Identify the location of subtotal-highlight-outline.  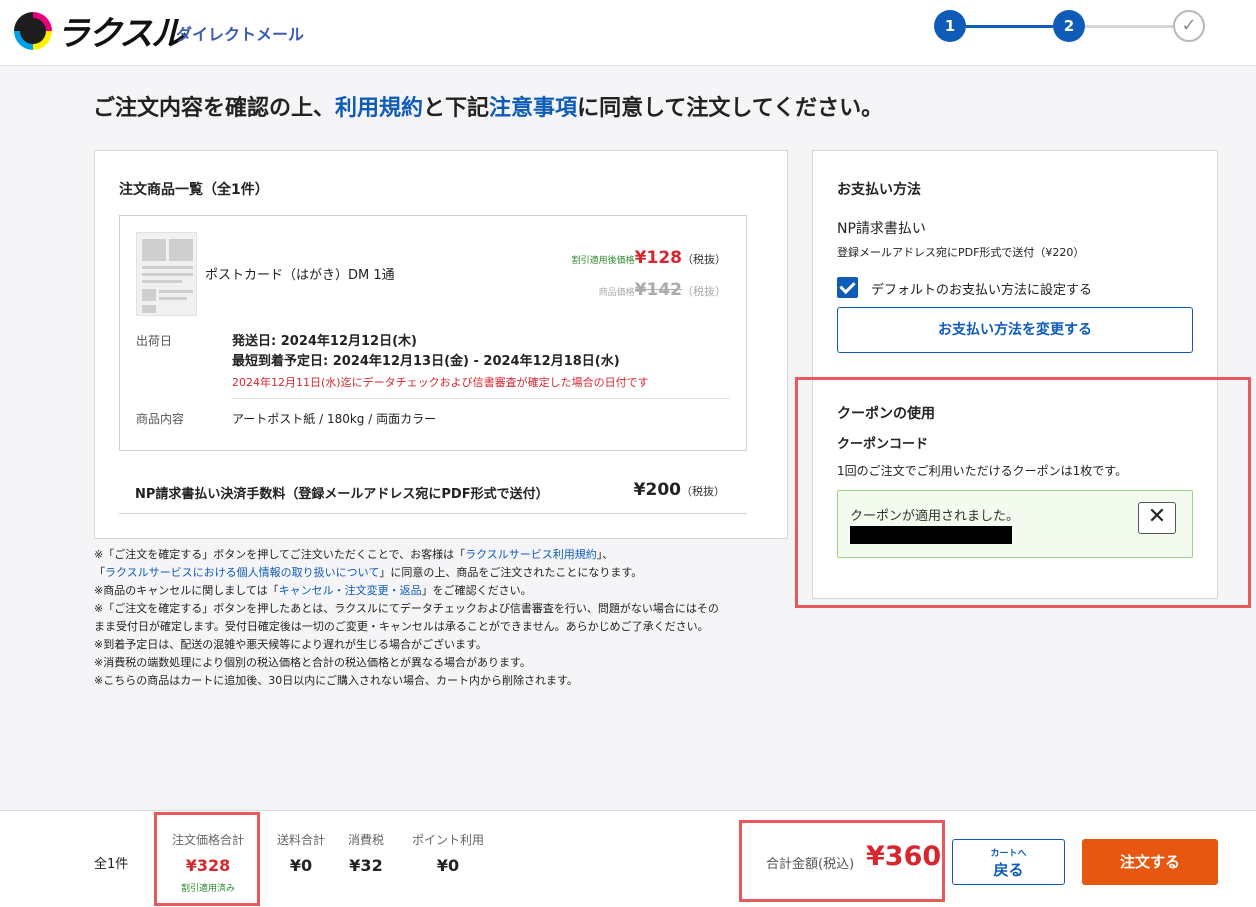
(207, 859).